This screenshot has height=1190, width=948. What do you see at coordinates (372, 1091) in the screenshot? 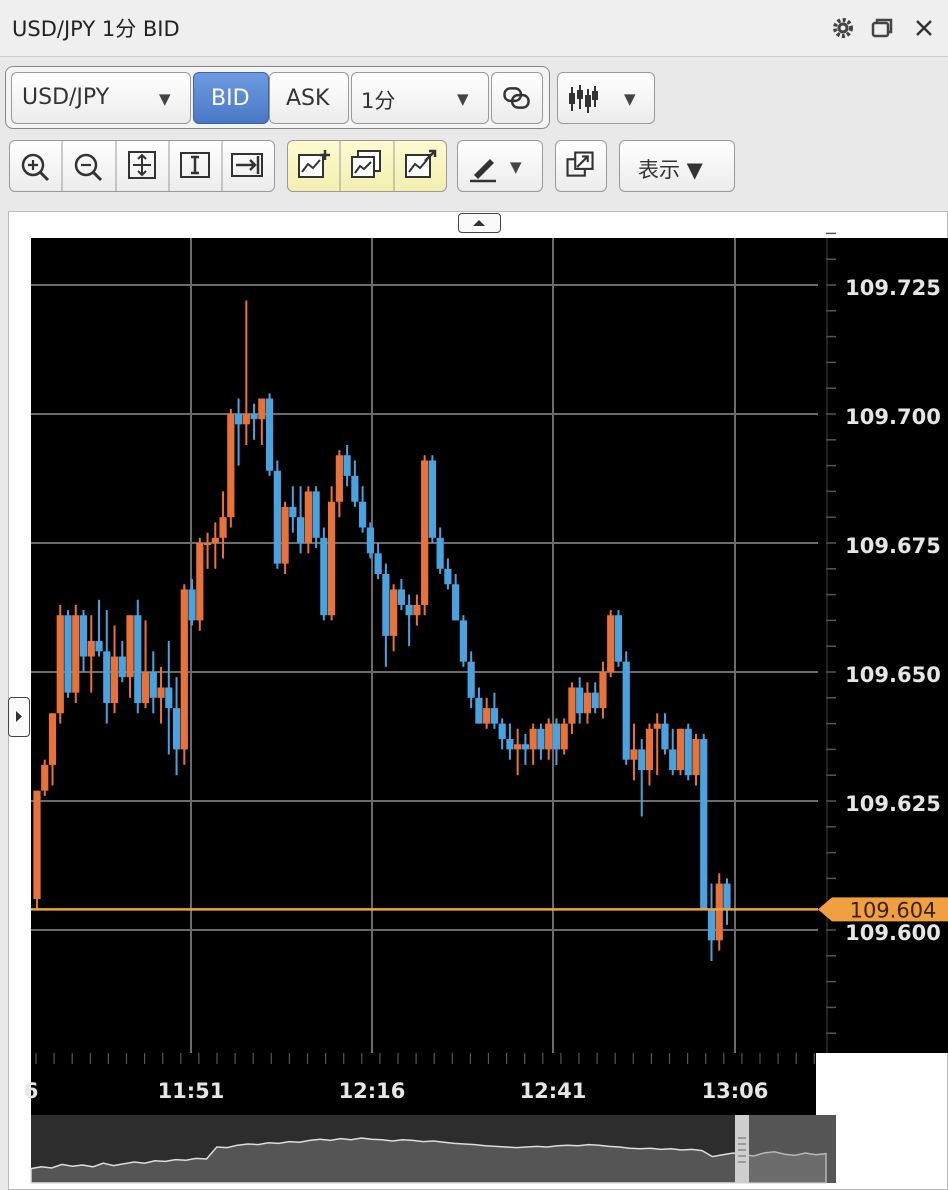
I see `x-tick-label: 12:16` at bounding box center [372, 1091].